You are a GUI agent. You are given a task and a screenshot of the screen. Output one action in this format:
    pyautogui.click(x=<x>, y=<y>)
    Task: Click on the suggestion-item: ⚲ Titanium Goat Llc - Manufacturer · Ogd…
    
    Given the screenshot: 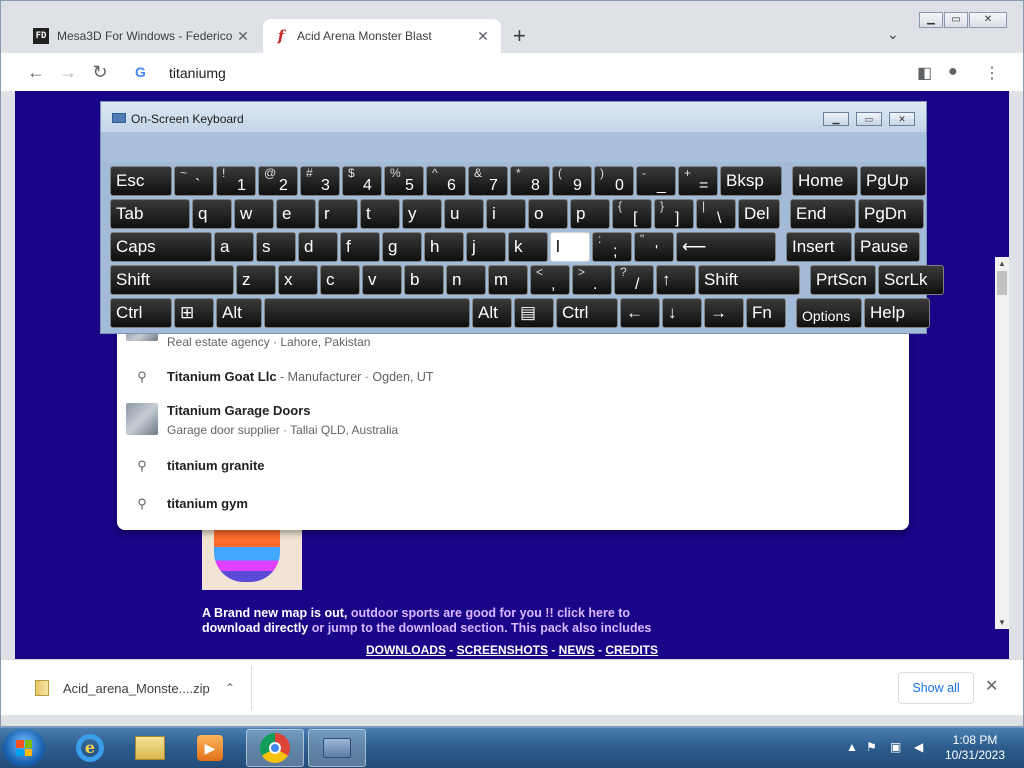 What is the action you would take?
    pyautogui.click(x=513, y=377)
    